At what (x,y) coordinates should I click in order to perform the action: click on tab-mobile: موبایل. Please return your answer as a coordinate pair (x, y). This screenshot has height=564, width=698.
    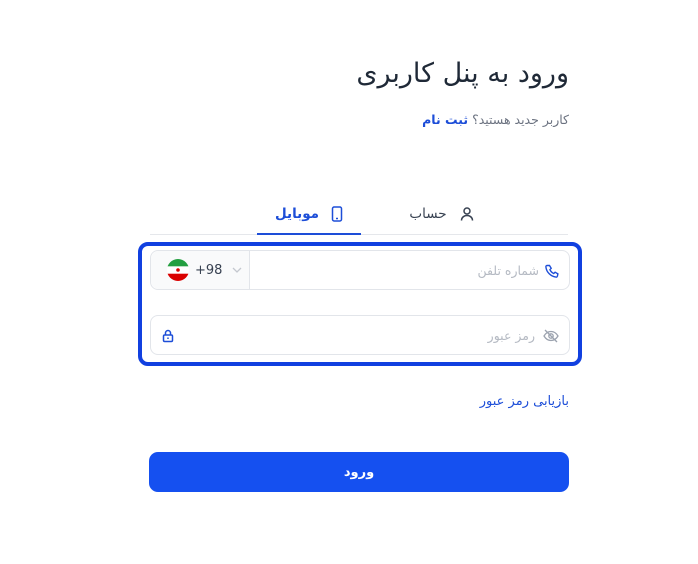
    Looking at the image, I should click on (309, 214).